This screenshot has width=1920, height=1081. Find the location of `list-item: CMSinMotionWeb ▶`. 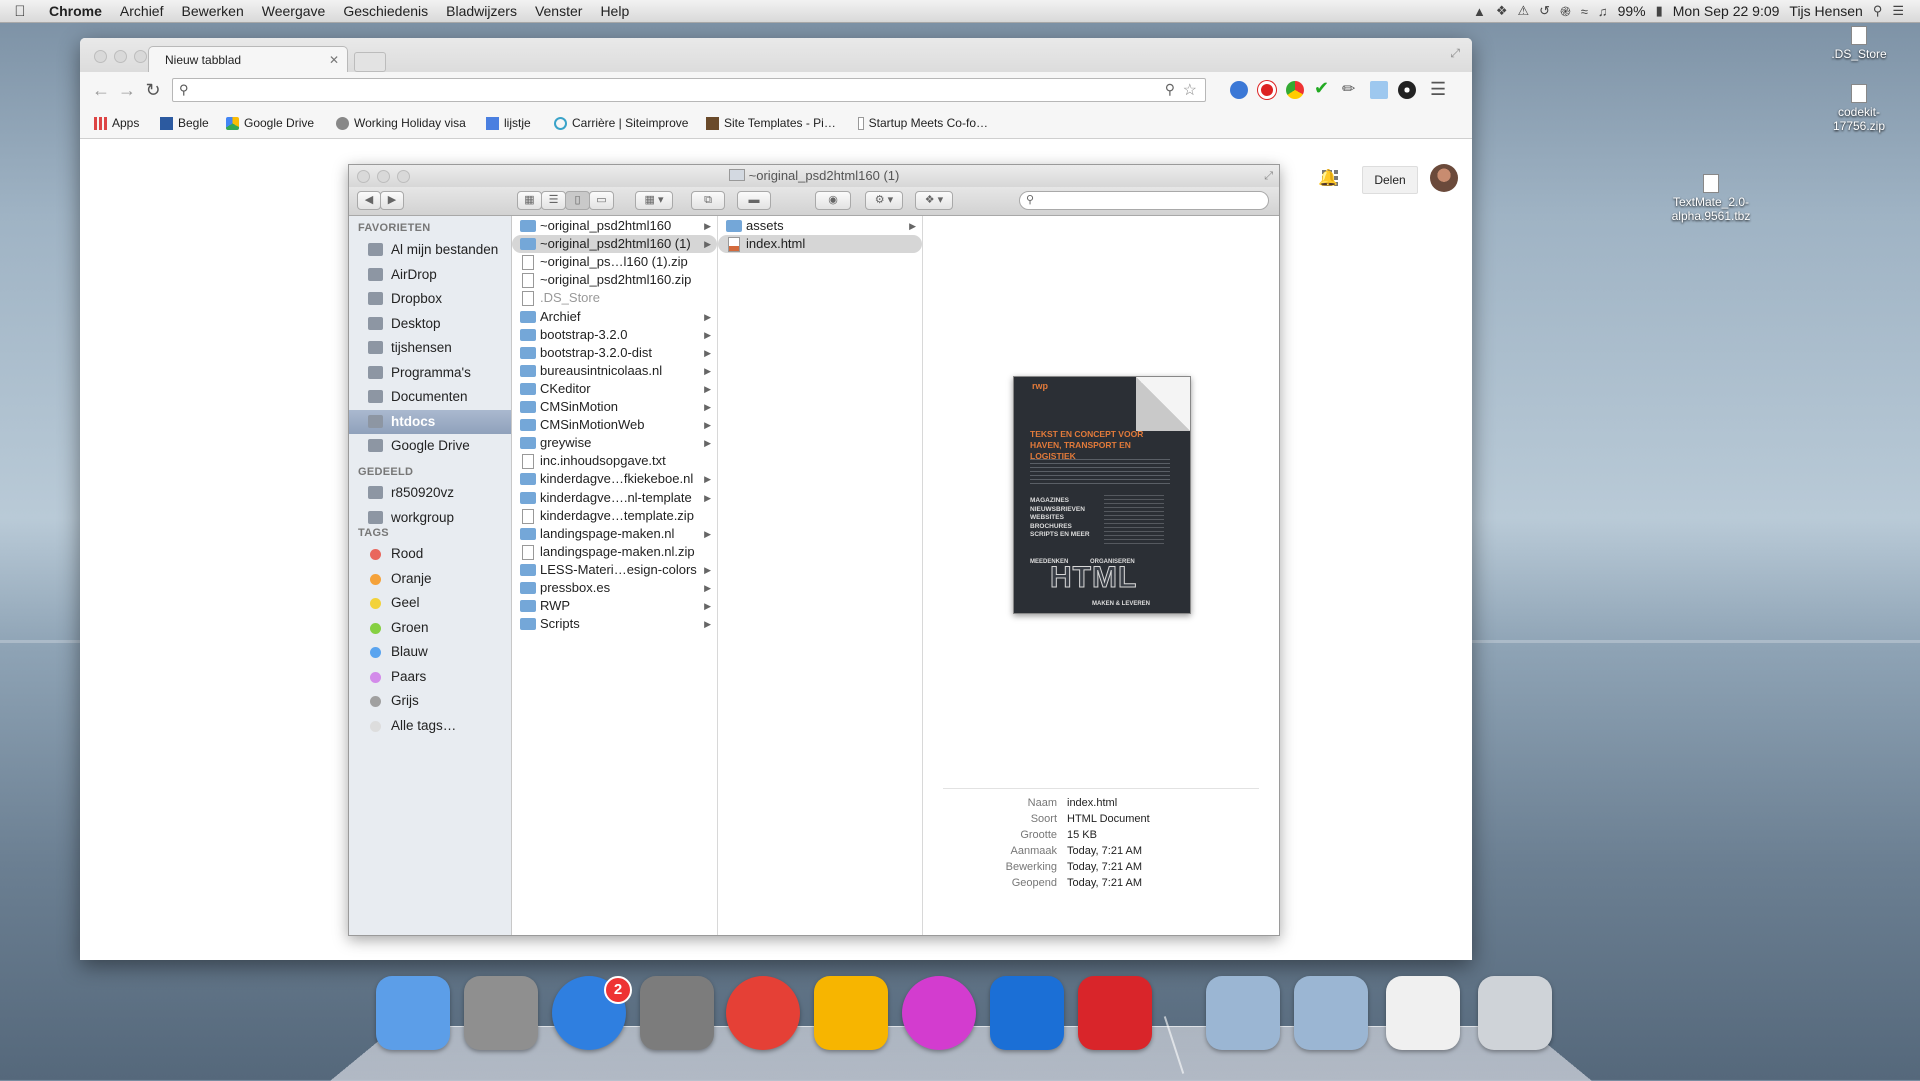

list-item: CMSinMotionWeb ▶ is located at coordinates (614, 425).